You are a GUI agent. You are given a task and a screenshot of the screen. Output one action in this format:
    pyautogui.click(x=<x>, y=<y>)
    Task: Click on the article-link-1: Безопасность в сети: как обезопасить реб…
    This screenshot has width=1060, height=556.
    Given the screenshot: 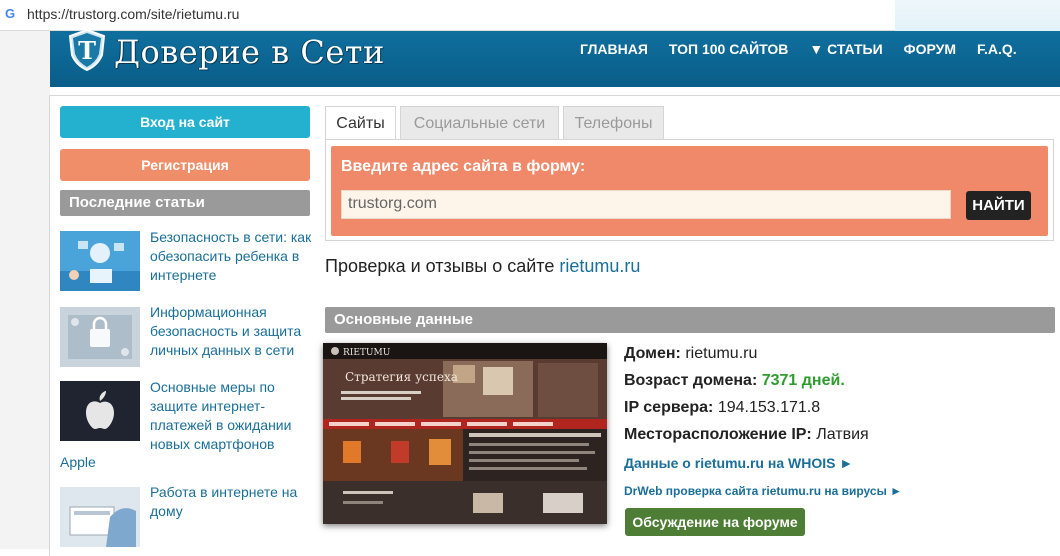 What is the action you would take?
    pyautogui.click(x=232, y=256)
    